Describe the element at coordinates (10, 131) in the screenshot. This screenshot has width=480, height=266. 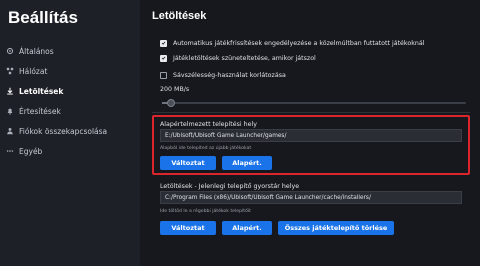
I see `link-icon` at that location.